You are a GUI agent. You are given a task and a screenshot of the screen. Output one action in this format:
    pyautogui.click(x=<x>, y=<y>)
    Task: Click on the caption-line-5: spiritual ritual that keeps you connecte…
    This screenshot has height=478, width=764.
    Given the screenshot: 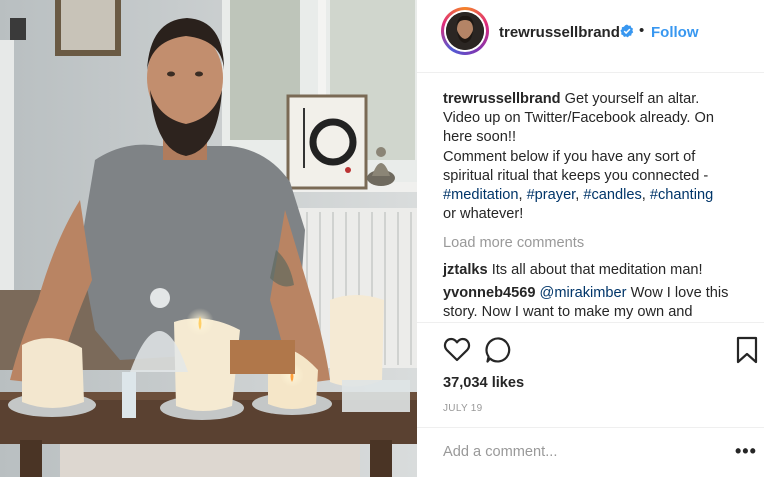 What is the action you would take?
    pyautogui.click(x=576, y=175)
    